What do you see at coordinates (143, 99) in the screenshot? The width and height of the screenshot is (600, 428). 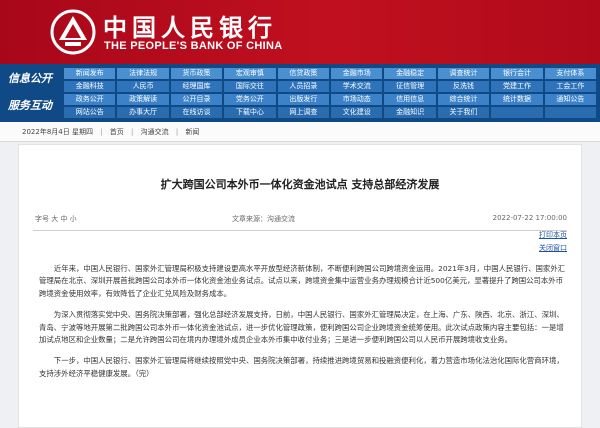 I see `nav-item: 政策解读` at bounding box center [143, 99].